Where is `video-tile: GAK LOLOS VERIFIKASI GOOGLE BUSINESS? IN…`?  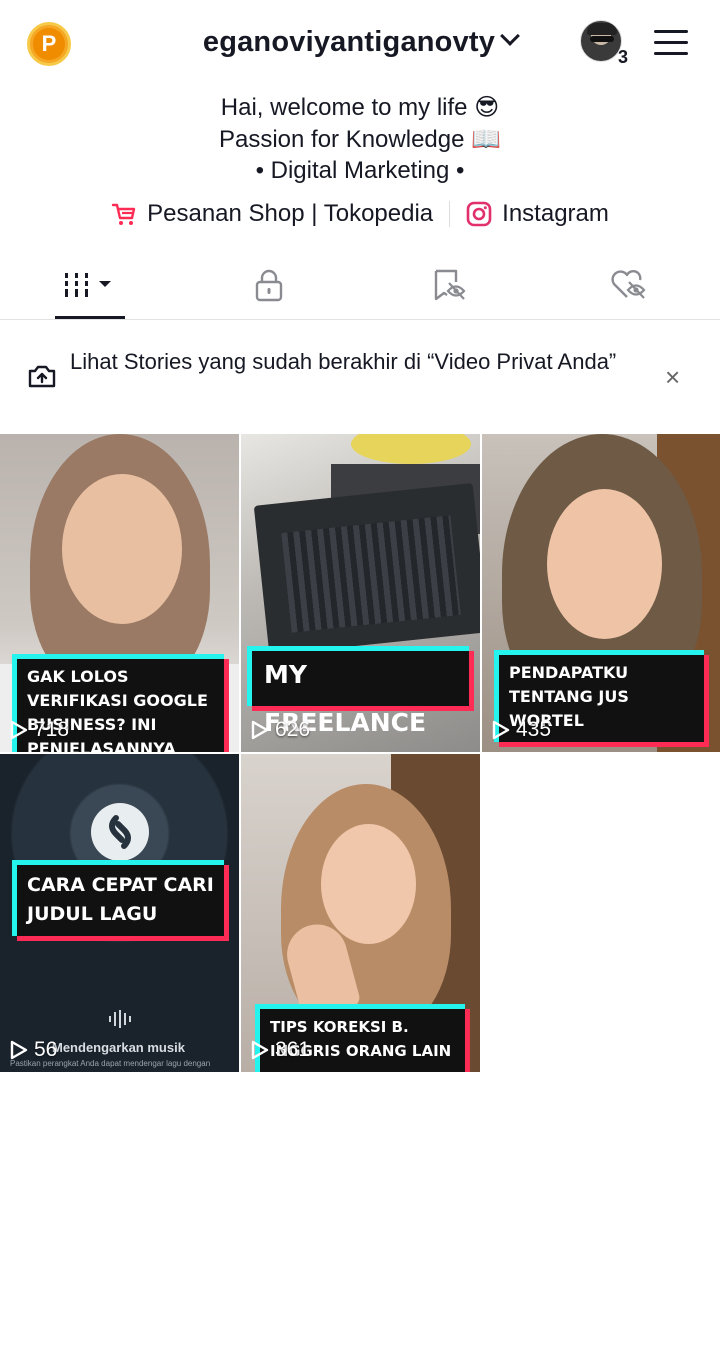 video-tile: GAK LOLOS VERIFIKASI GOOGLE BUSINESS? IN… is located at coordinates (119, 593).